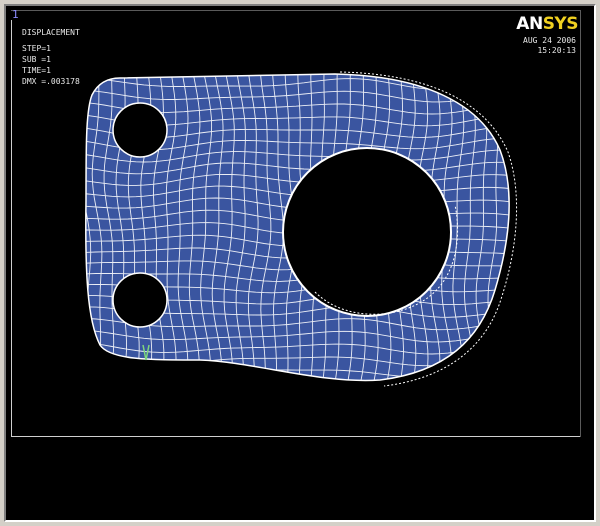  What do you see at coordinates (140, 300) in the screenshot?
I see `bolt-hole-bottom` at bounding box center [140, 300].